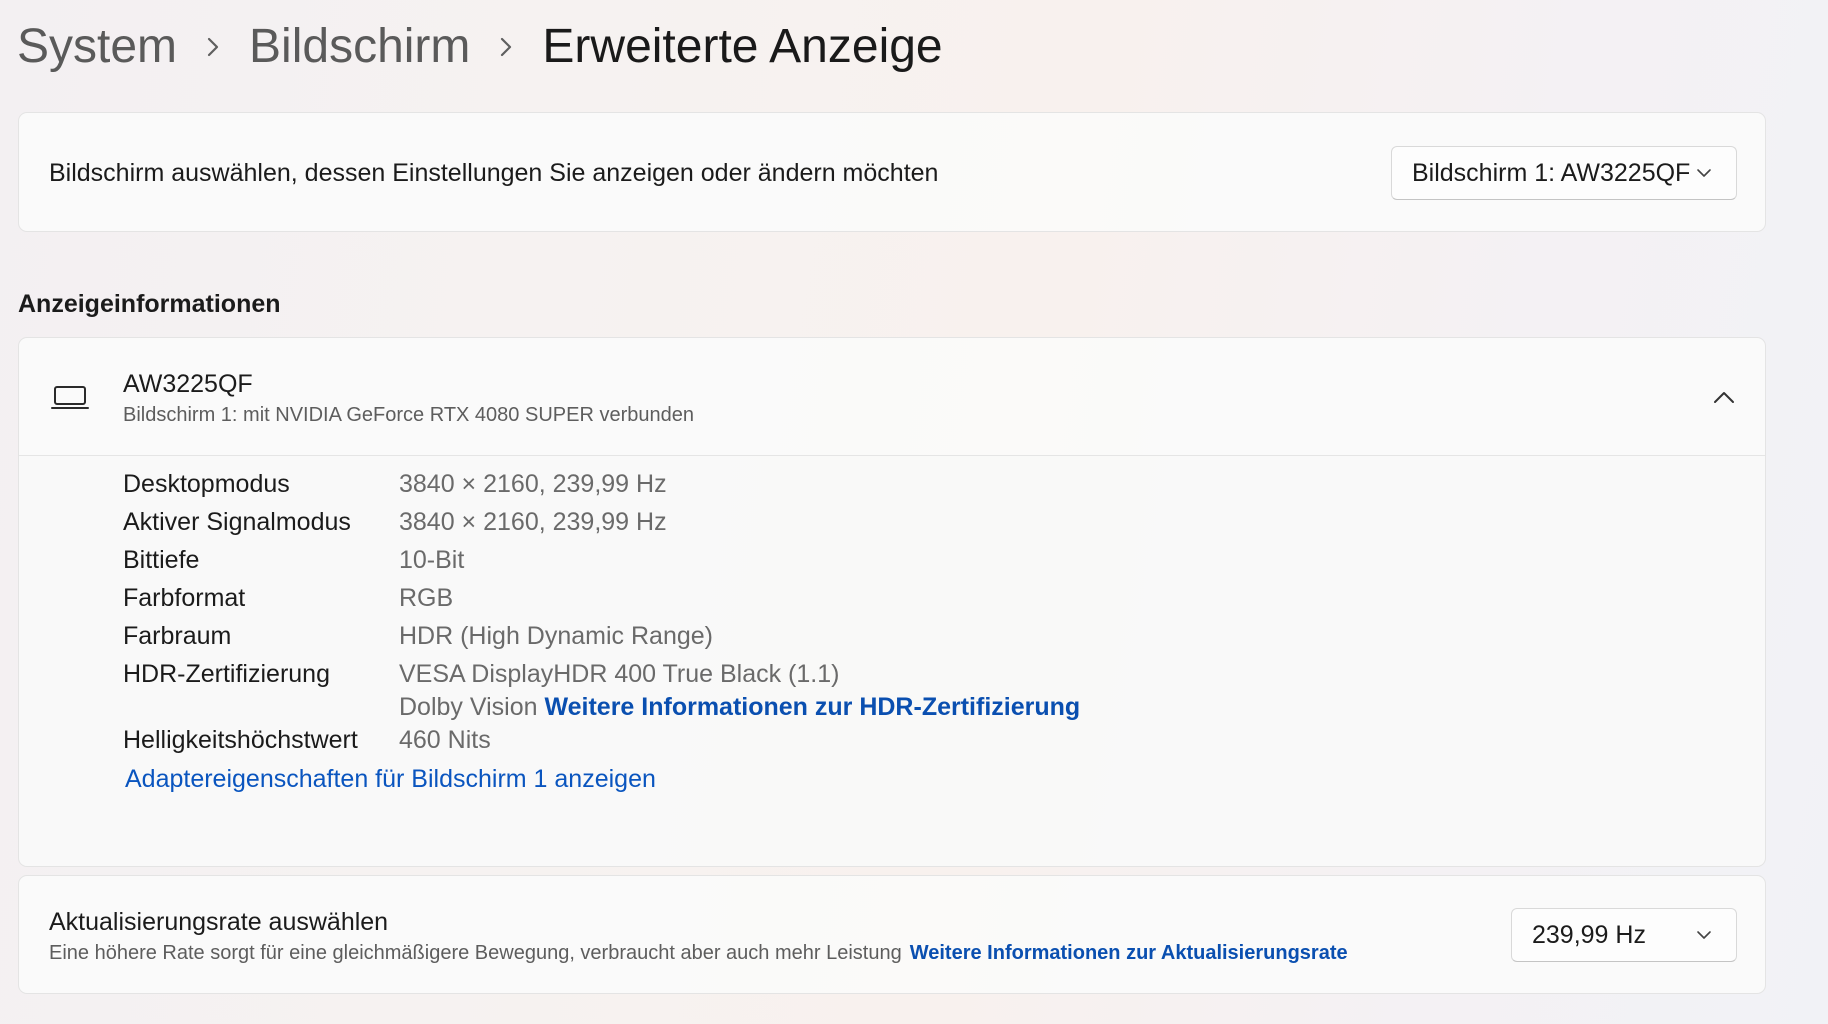  I want to click on info-value: 10-Bit, so click(432, 560).